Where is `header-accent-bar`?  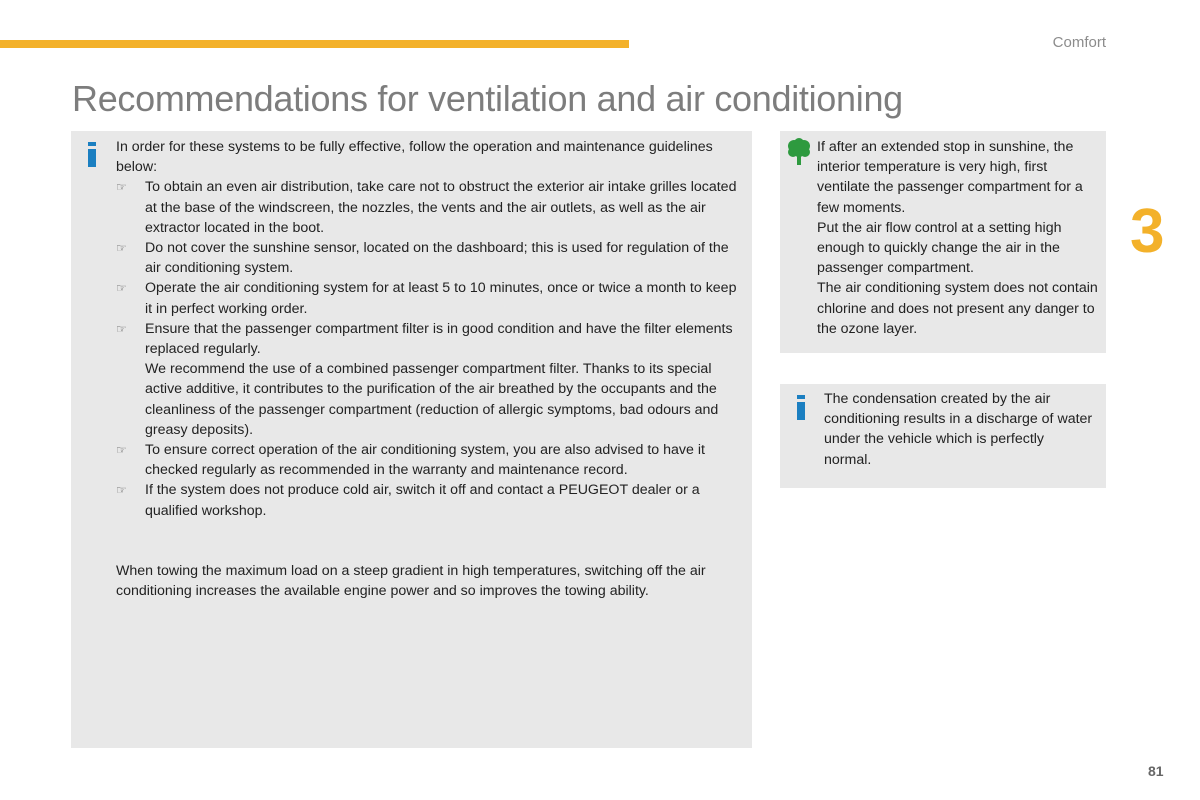
header-accent-bar is located at coordinates (314, 44).